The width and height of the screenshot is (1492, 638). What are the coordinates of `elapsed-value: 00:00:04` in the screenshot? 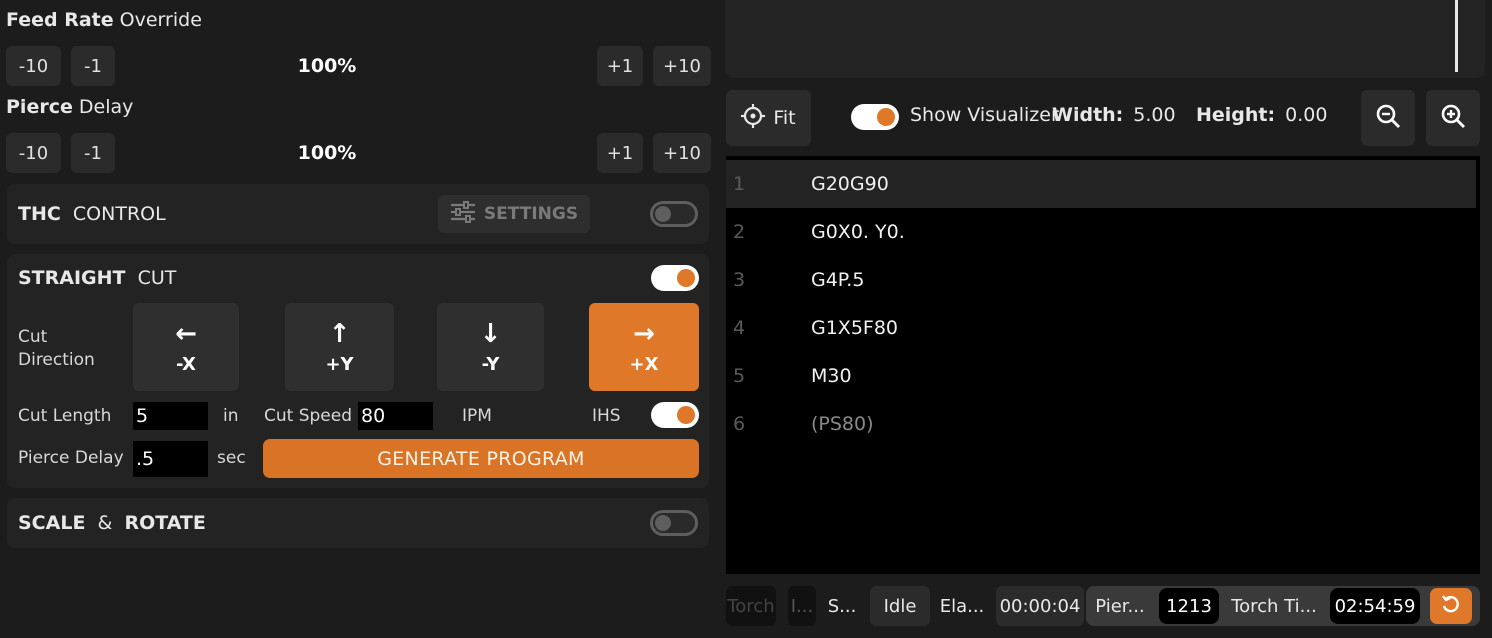 It's located at (1040, 606).